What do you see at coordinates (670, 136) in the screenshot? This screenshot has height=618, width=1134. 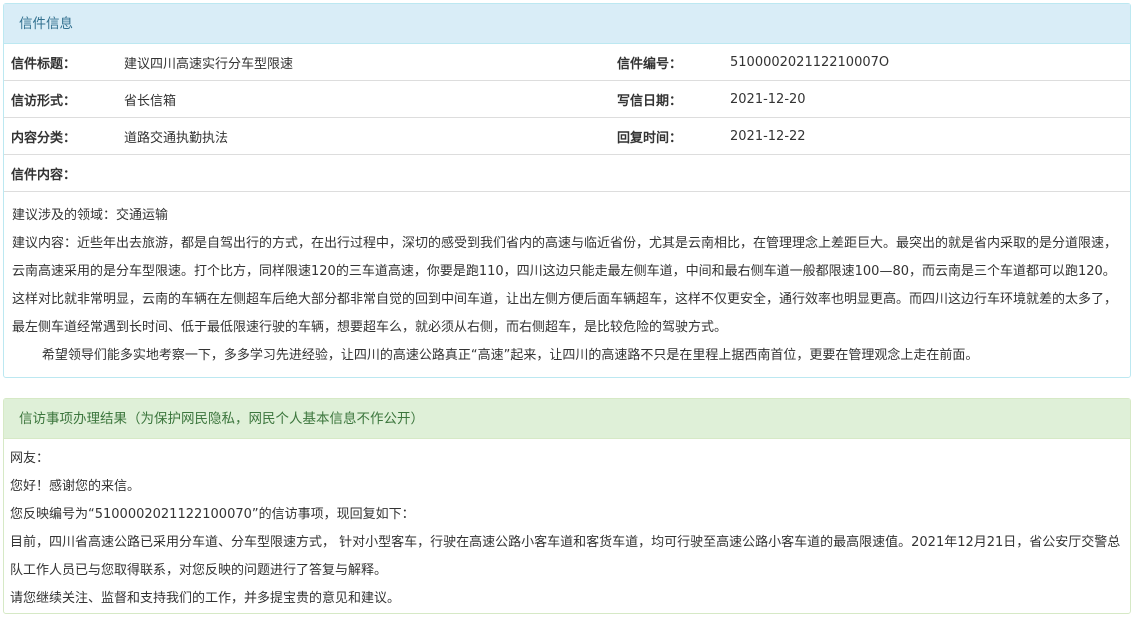 I see `reply-time-label: 回复时间：` at bounding box center [670, 136].